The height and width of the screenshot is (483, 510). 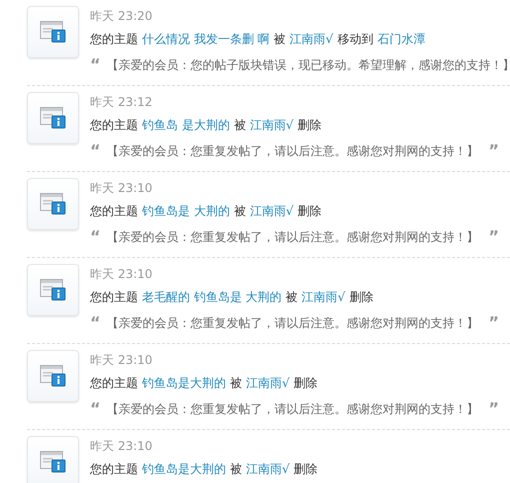 What do you see at coordinates (206, 39) in the screenshot?
I see `message-link: 什么情况 我发一条删 啊` at bounding box center [206, 39].